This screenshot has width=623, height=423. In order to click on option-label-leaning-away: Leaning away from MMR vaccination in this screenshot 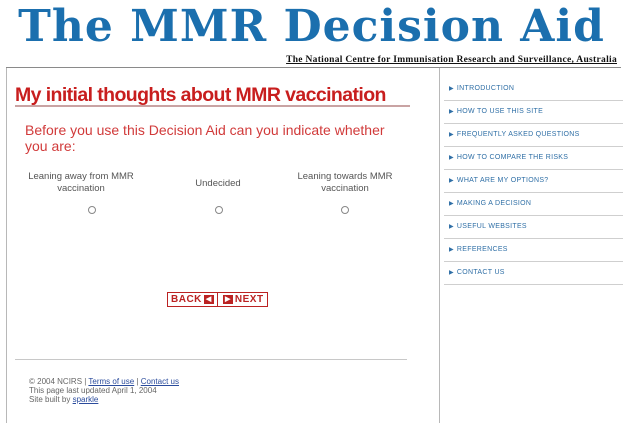, I will do `click(81, 182)`.